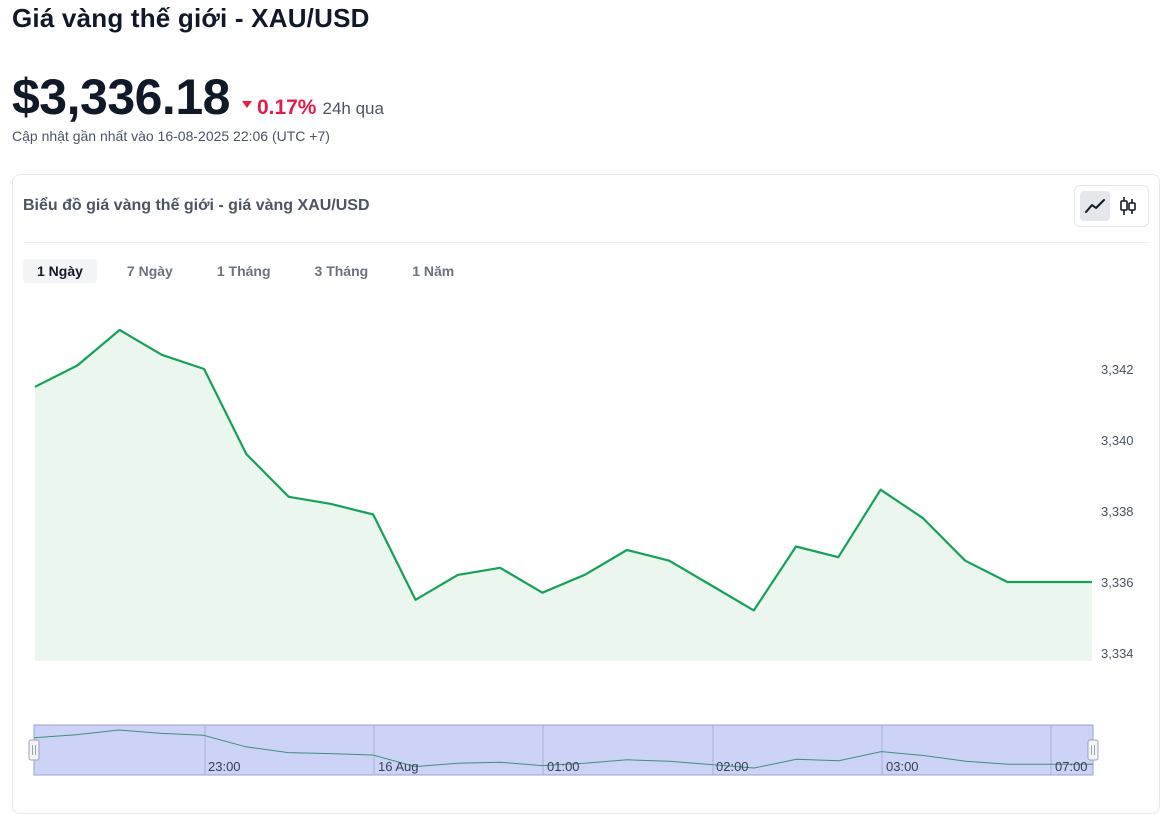  What do you see at coordinates (34, 750) in the screenshot?
I see `zoom-handle-left` at bounding box center [34, 750].